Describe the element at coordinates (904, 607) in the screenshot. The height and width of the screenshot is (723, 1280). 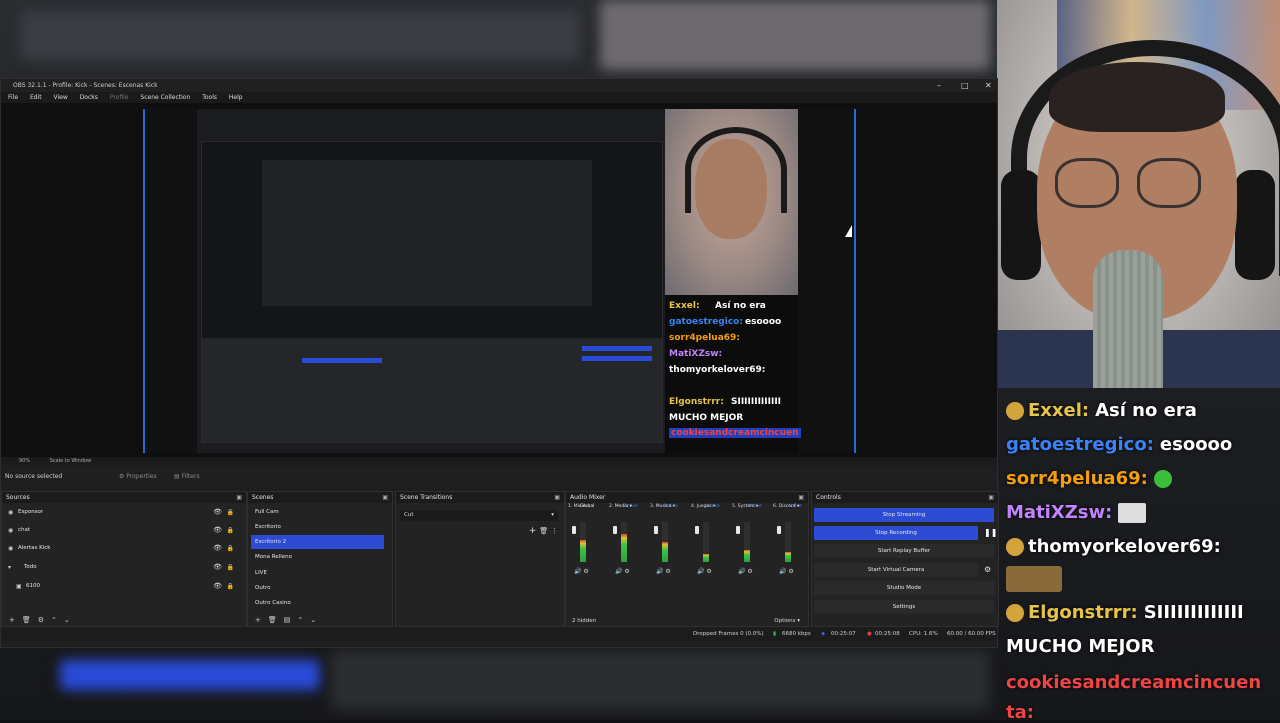
I see `settings-button: Settings` at that location.